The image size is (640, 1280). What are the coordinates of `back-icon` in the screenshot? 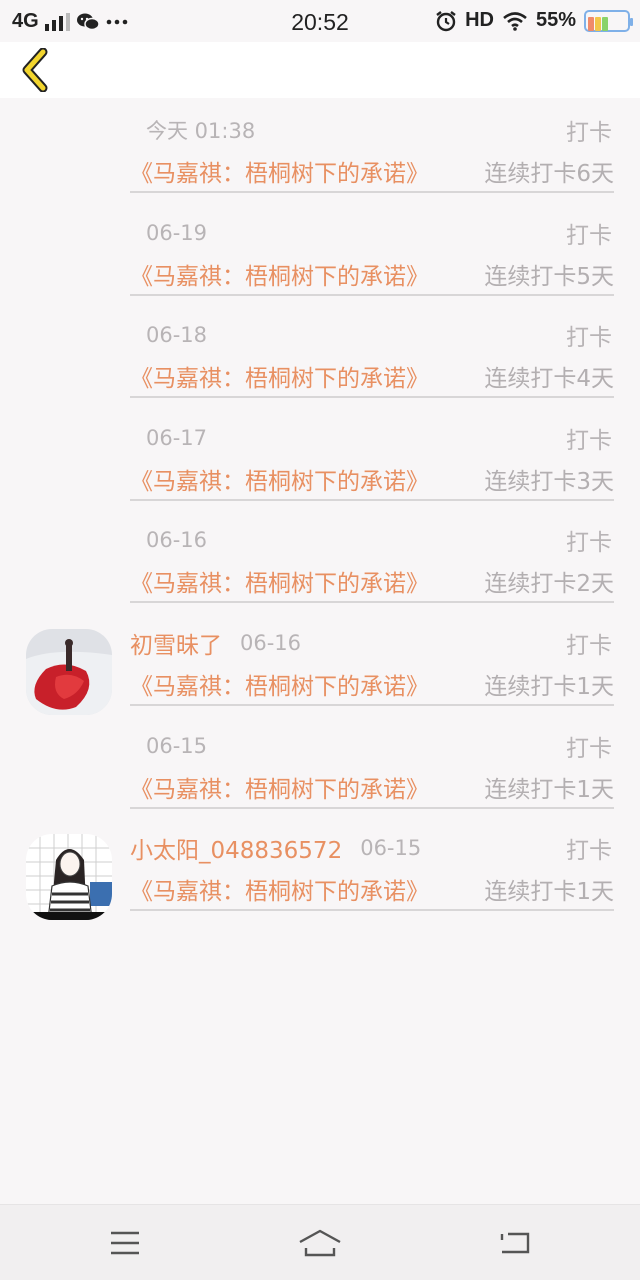 It's located at (515, 1243).